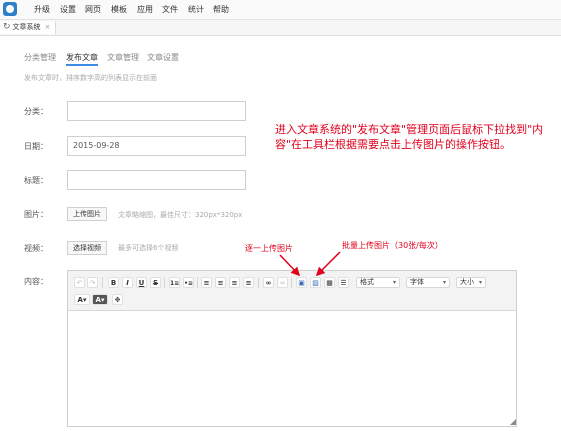  Describe the element at coordinates (315, 282) in the screenshot. I see `batch-image-icon: ▨` at that location.